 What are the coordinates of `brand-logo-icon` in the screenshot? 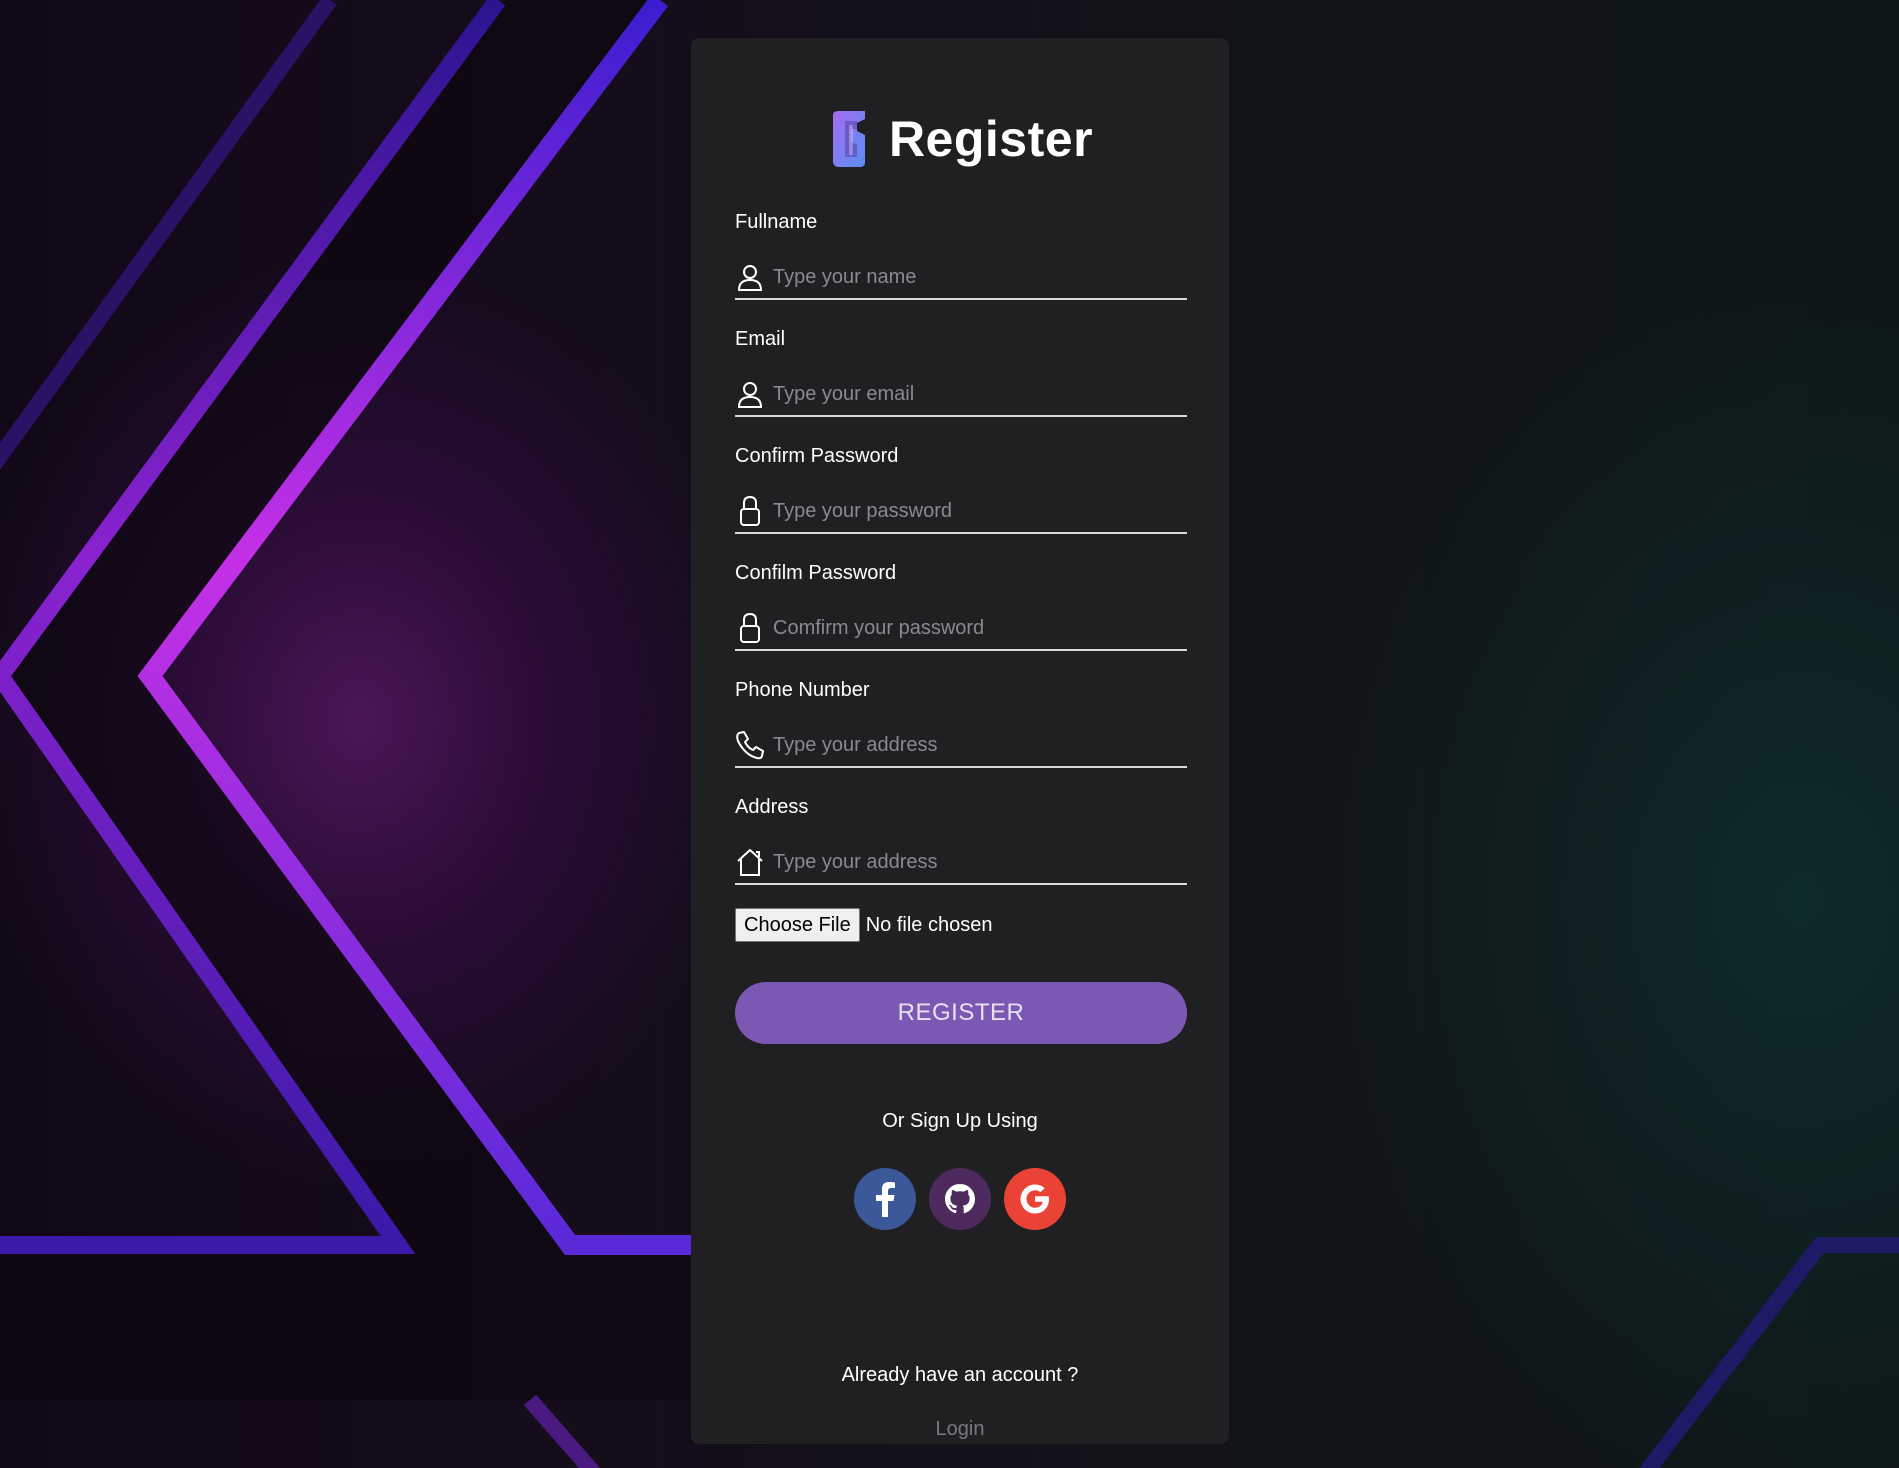 It's located at (848, 139).